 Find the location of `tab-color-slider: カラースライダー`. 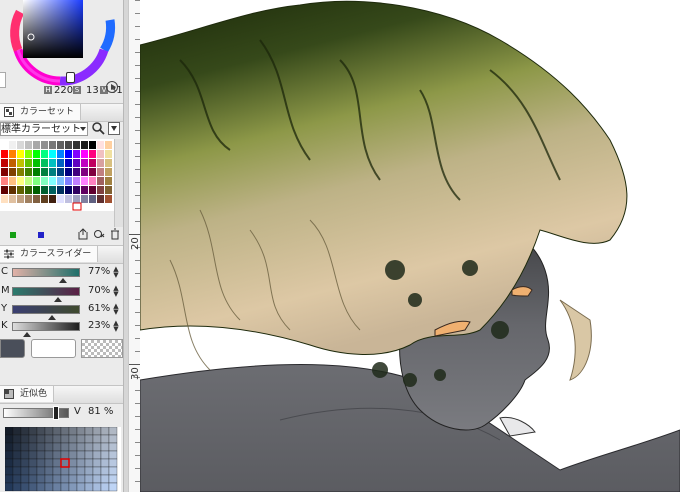

tab-color-slider: カラースライダー is located at coordinates (49, 254).